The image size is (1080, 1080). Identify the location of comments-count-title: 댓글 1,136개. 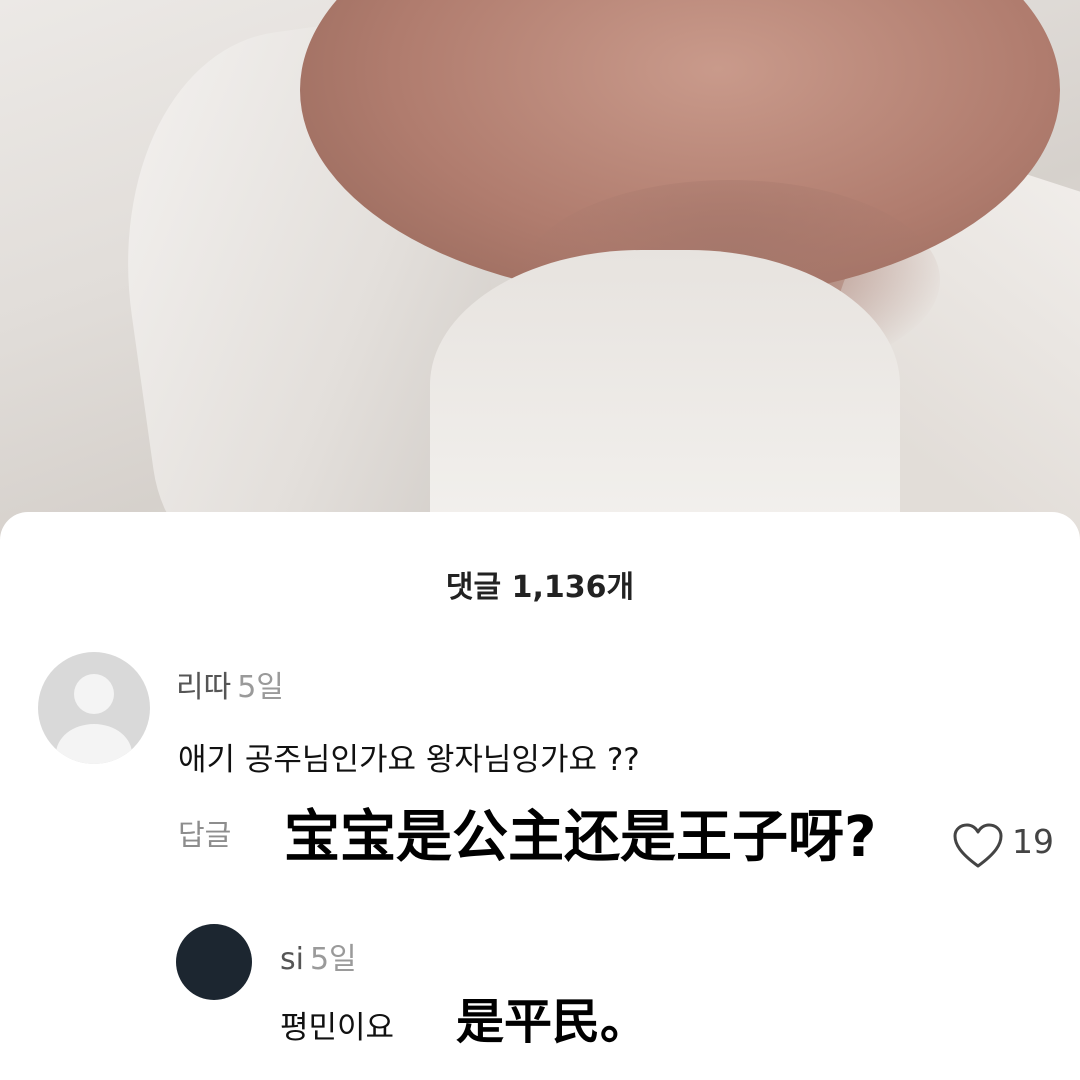
(540, 587).